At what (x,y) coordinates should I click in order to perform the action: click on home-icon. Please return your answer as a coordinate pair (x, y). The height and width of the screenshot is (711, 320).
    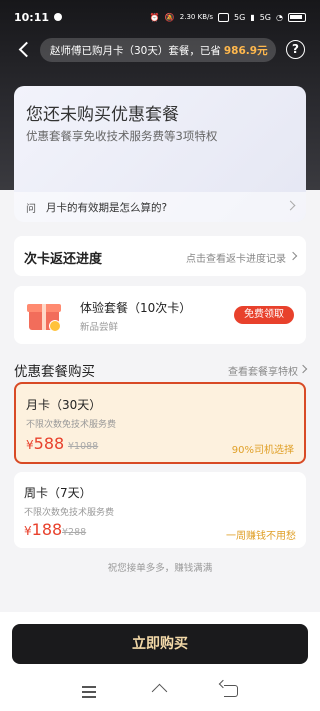
    Looking at the image, I should click on (160, 691).